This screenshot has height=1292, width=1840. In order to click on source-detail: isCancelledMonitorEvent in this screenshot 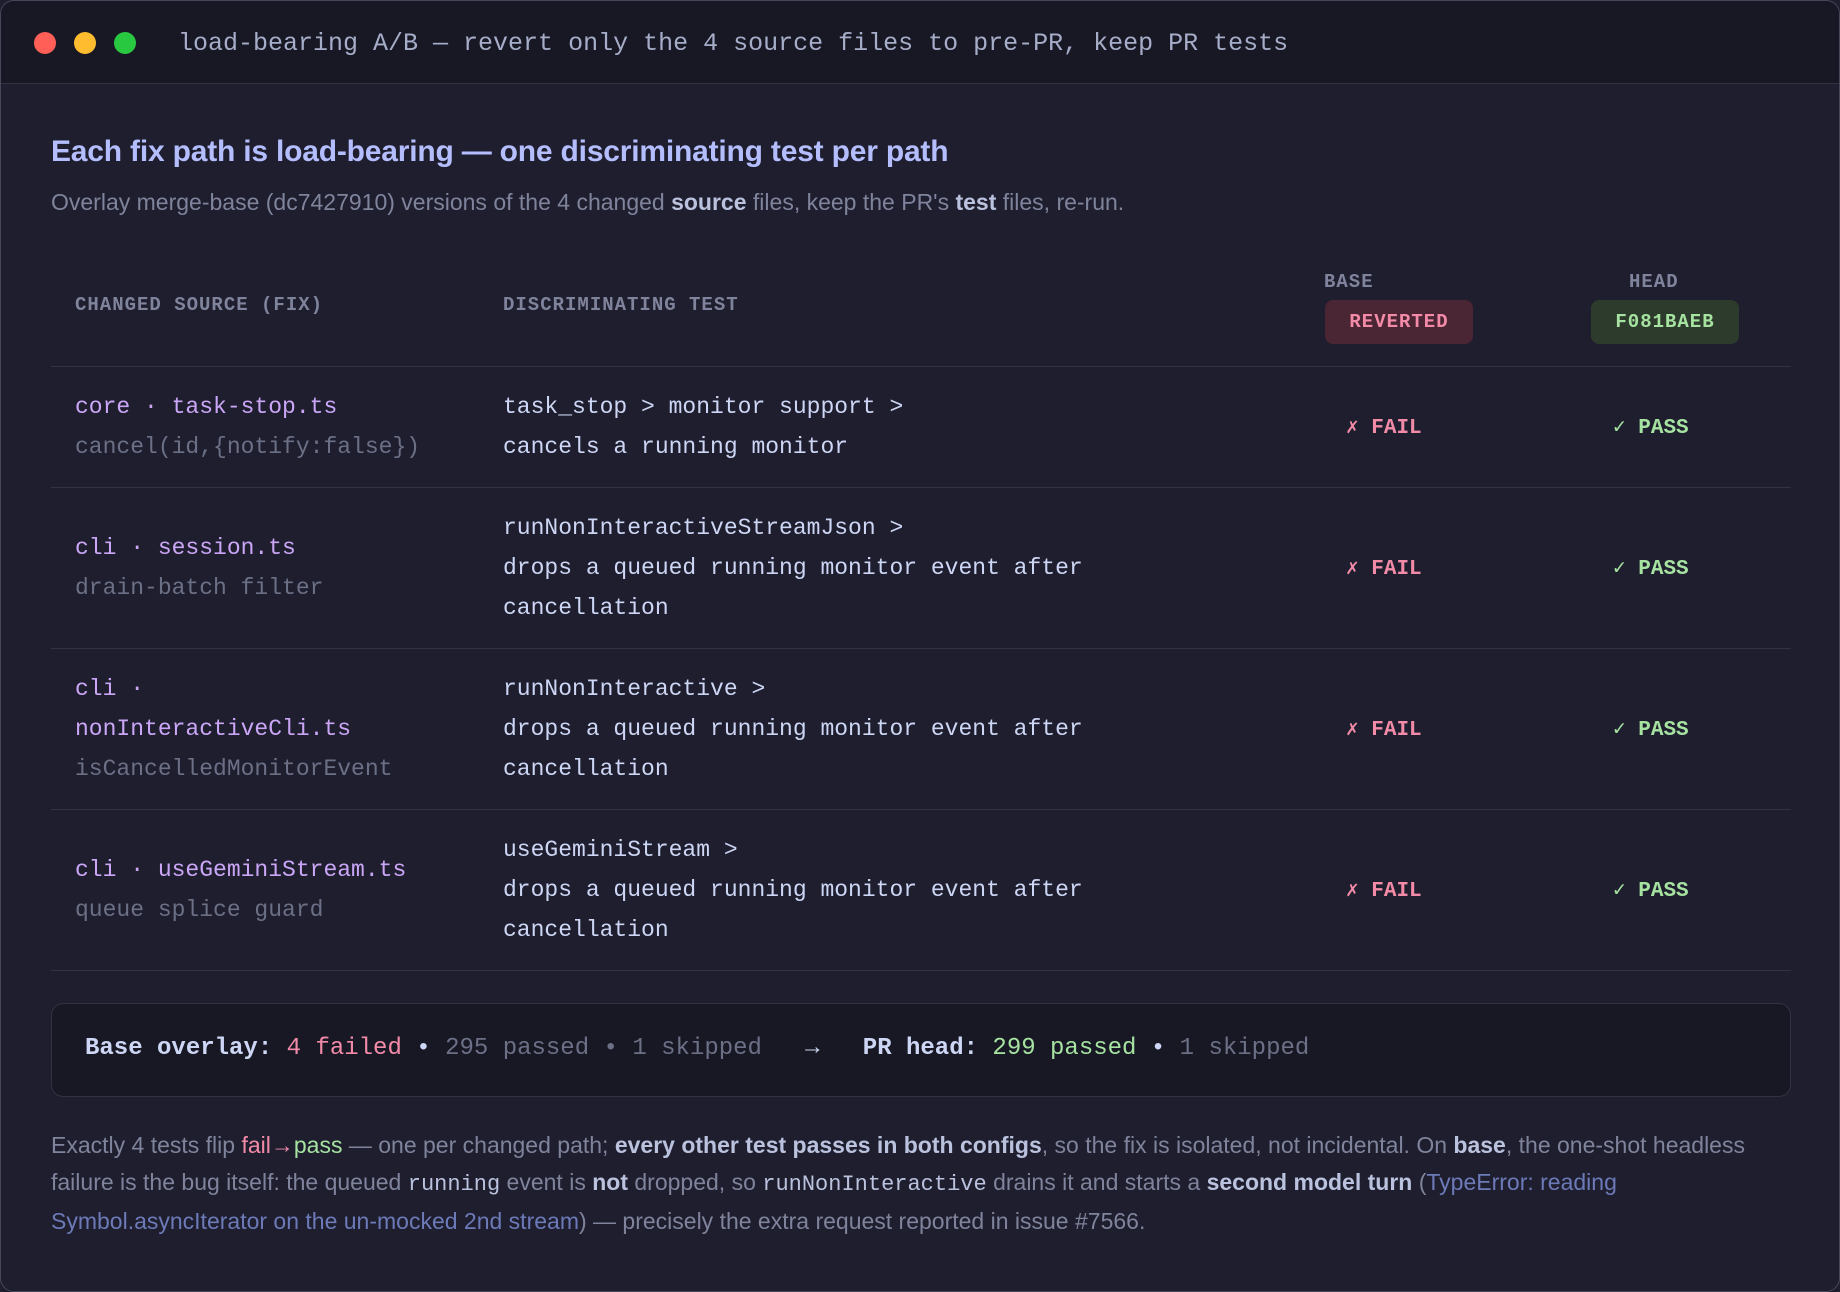, I will do `click(234, 769)`.